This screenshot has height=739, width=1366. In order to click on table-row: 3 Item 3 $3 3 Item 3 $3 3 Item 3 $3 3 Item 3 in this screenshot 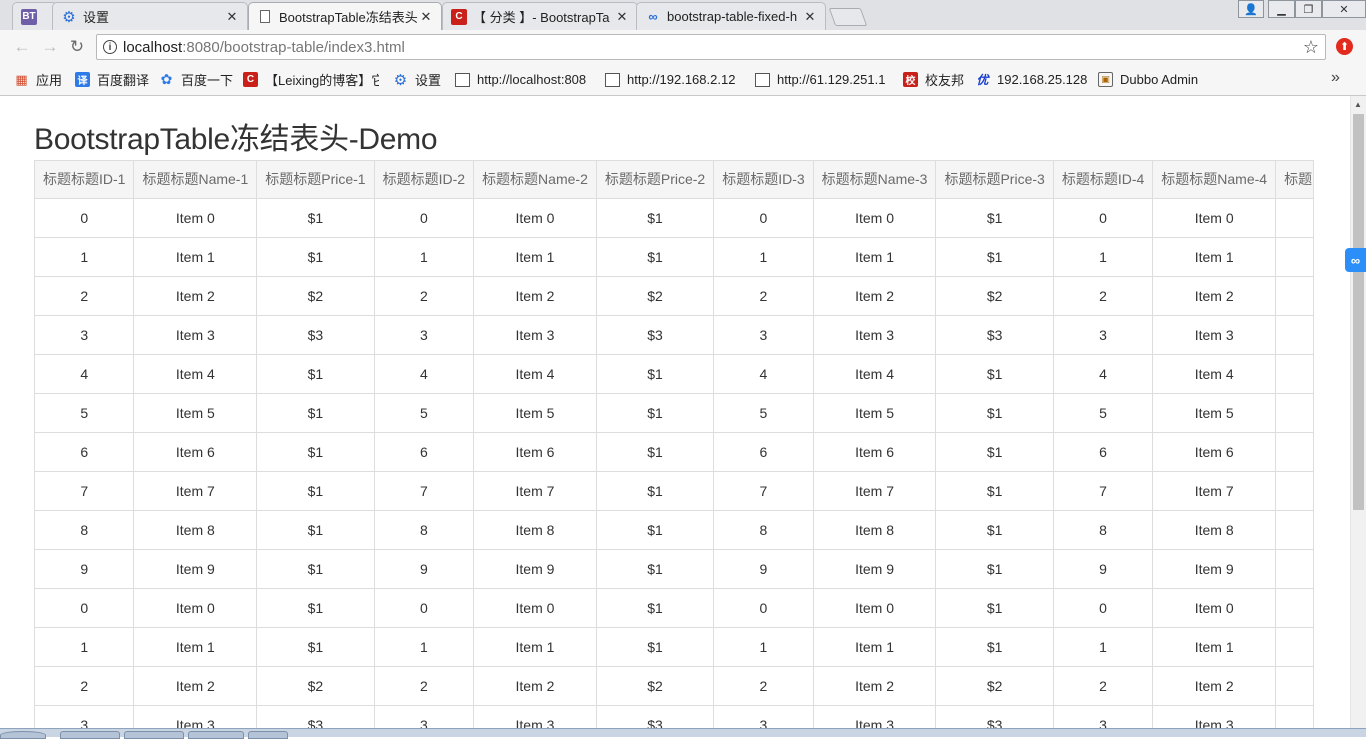, I will do `click(674, 335)`.